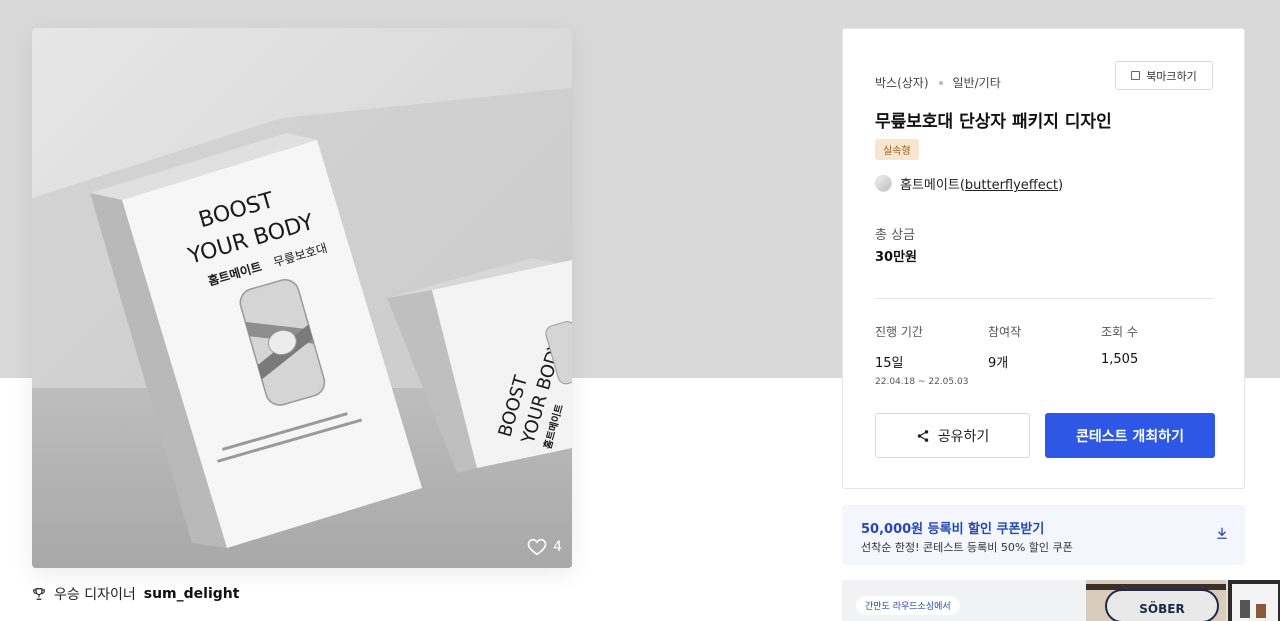  What do you see at coordinates (1119, 332) in the screenshot?
I see `views-label: 조회 수` at bounding box center [1119, 332].